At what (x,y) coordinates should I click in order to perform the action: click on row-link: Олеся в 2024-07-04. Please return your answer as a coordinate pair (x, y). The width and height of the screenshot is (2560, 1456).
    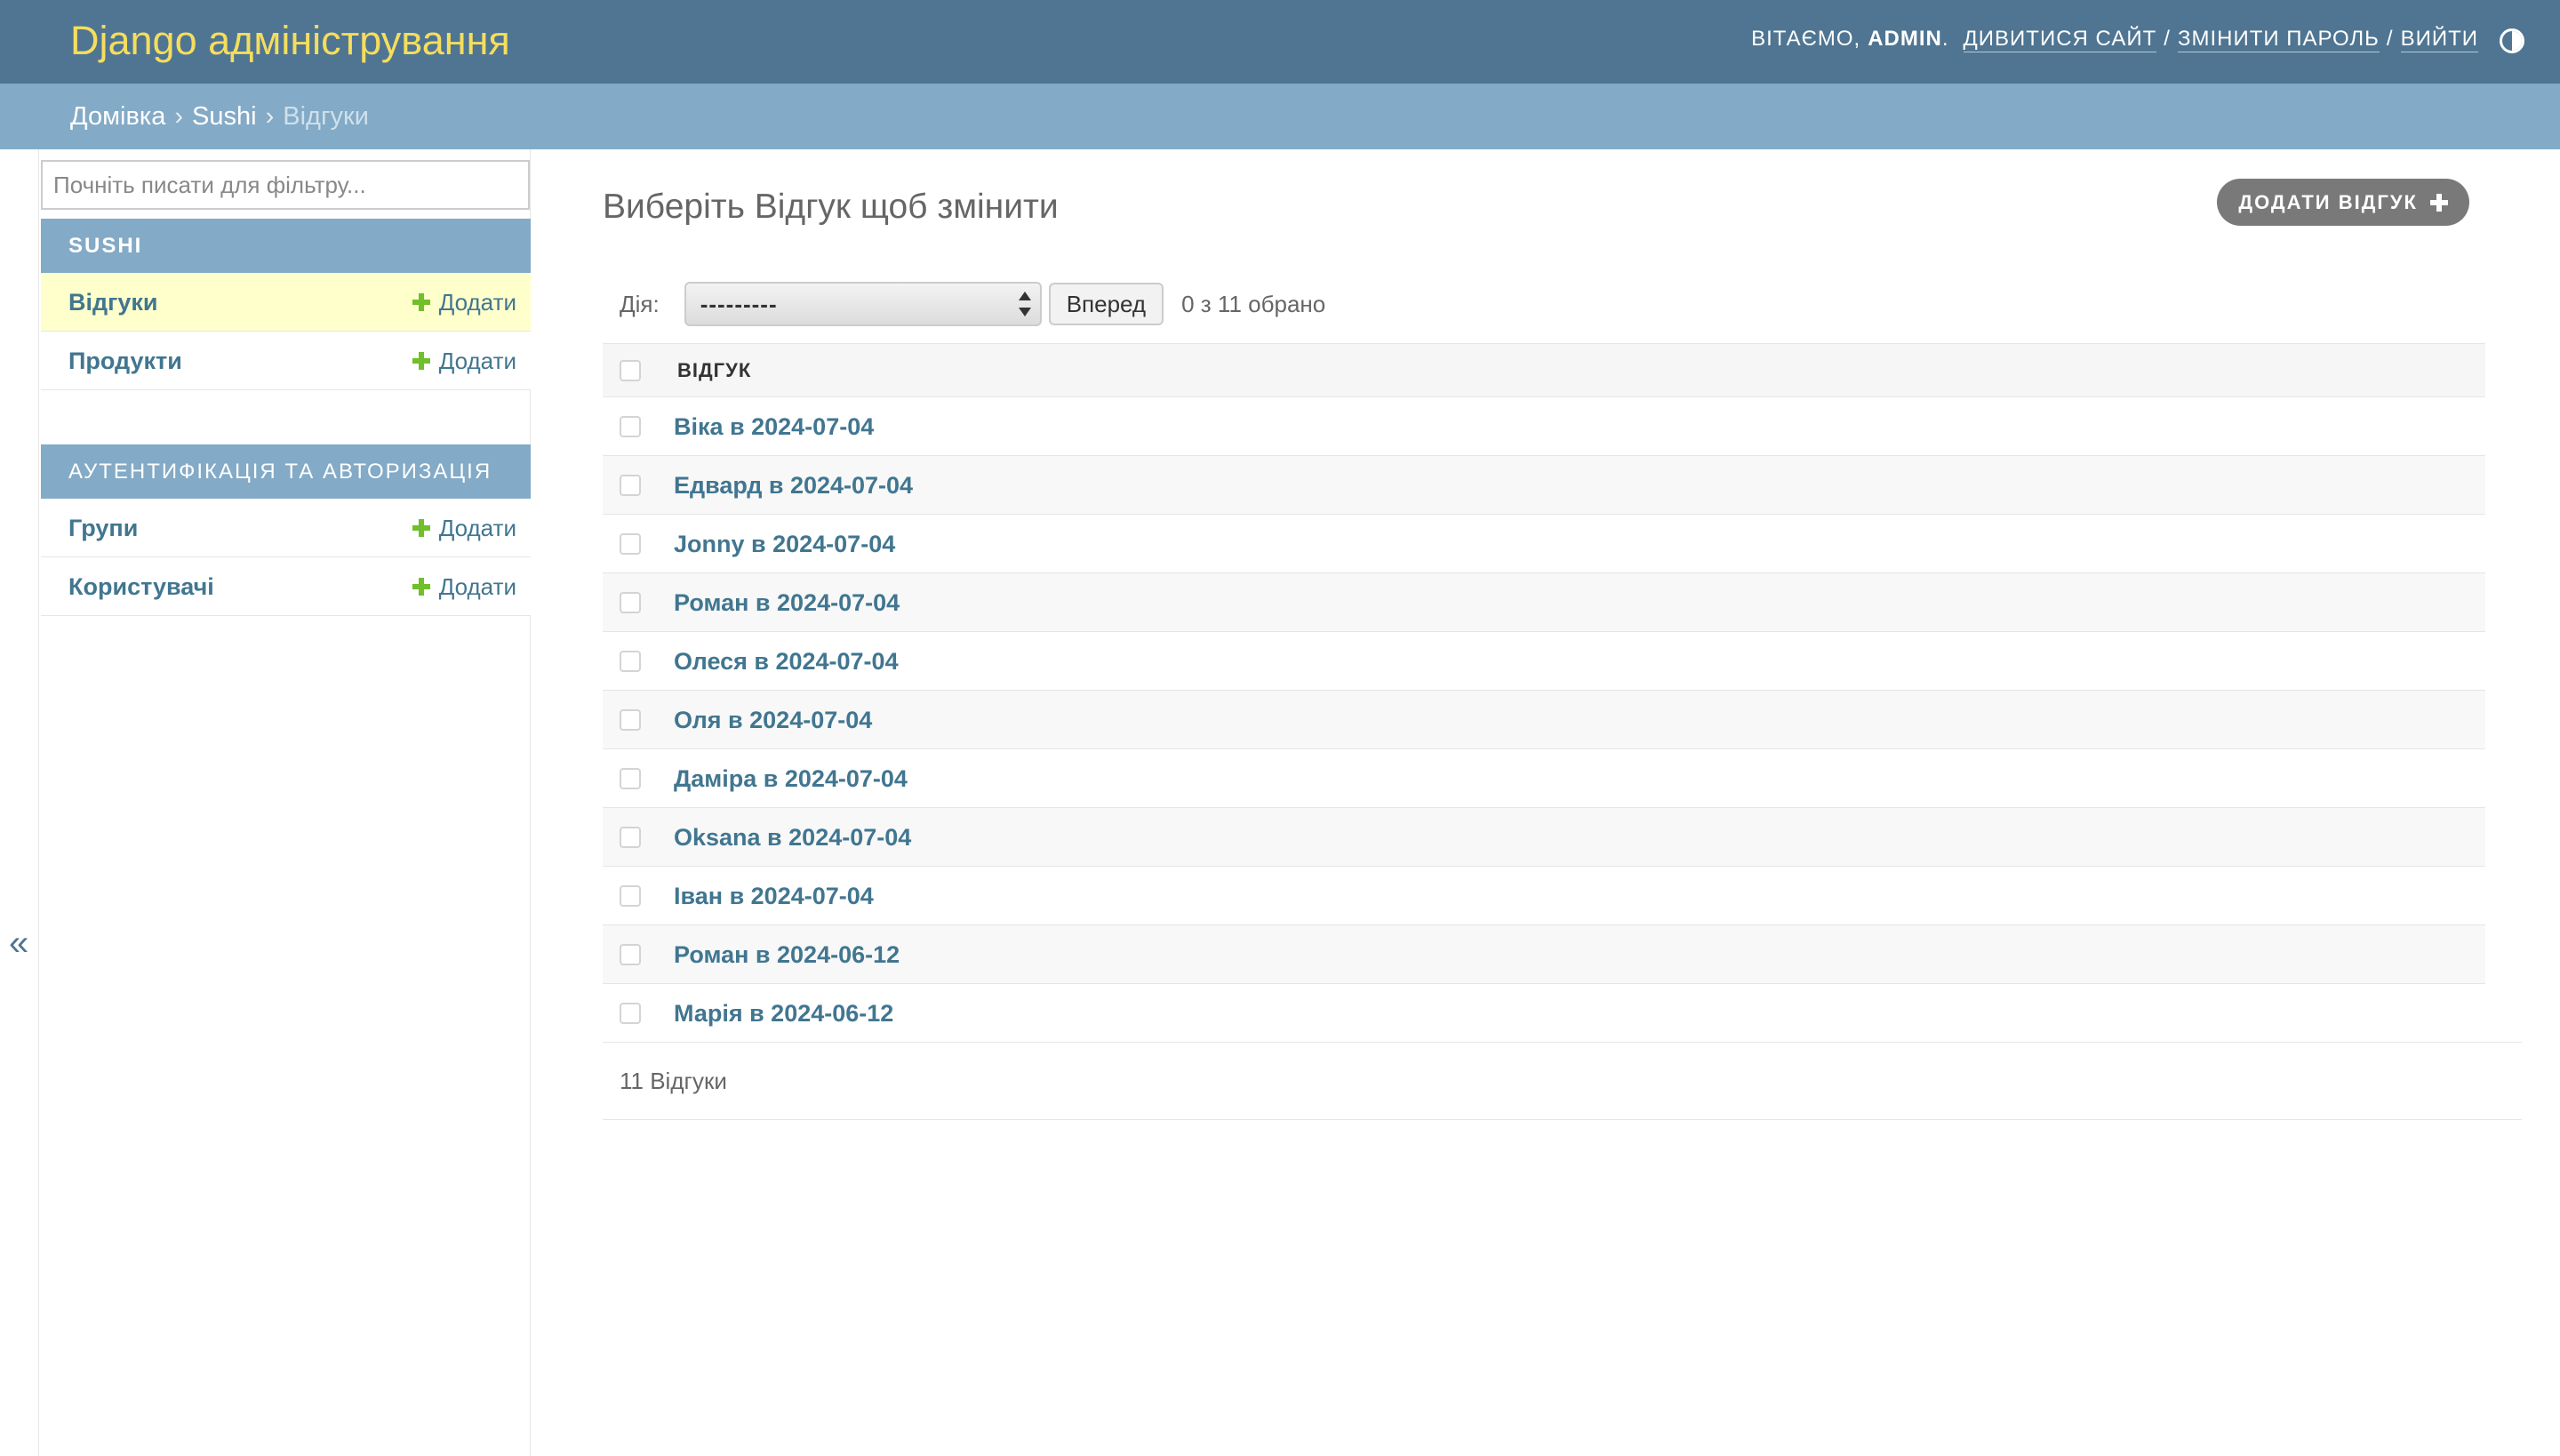
    Looking at the image, I should click on (786, 661).